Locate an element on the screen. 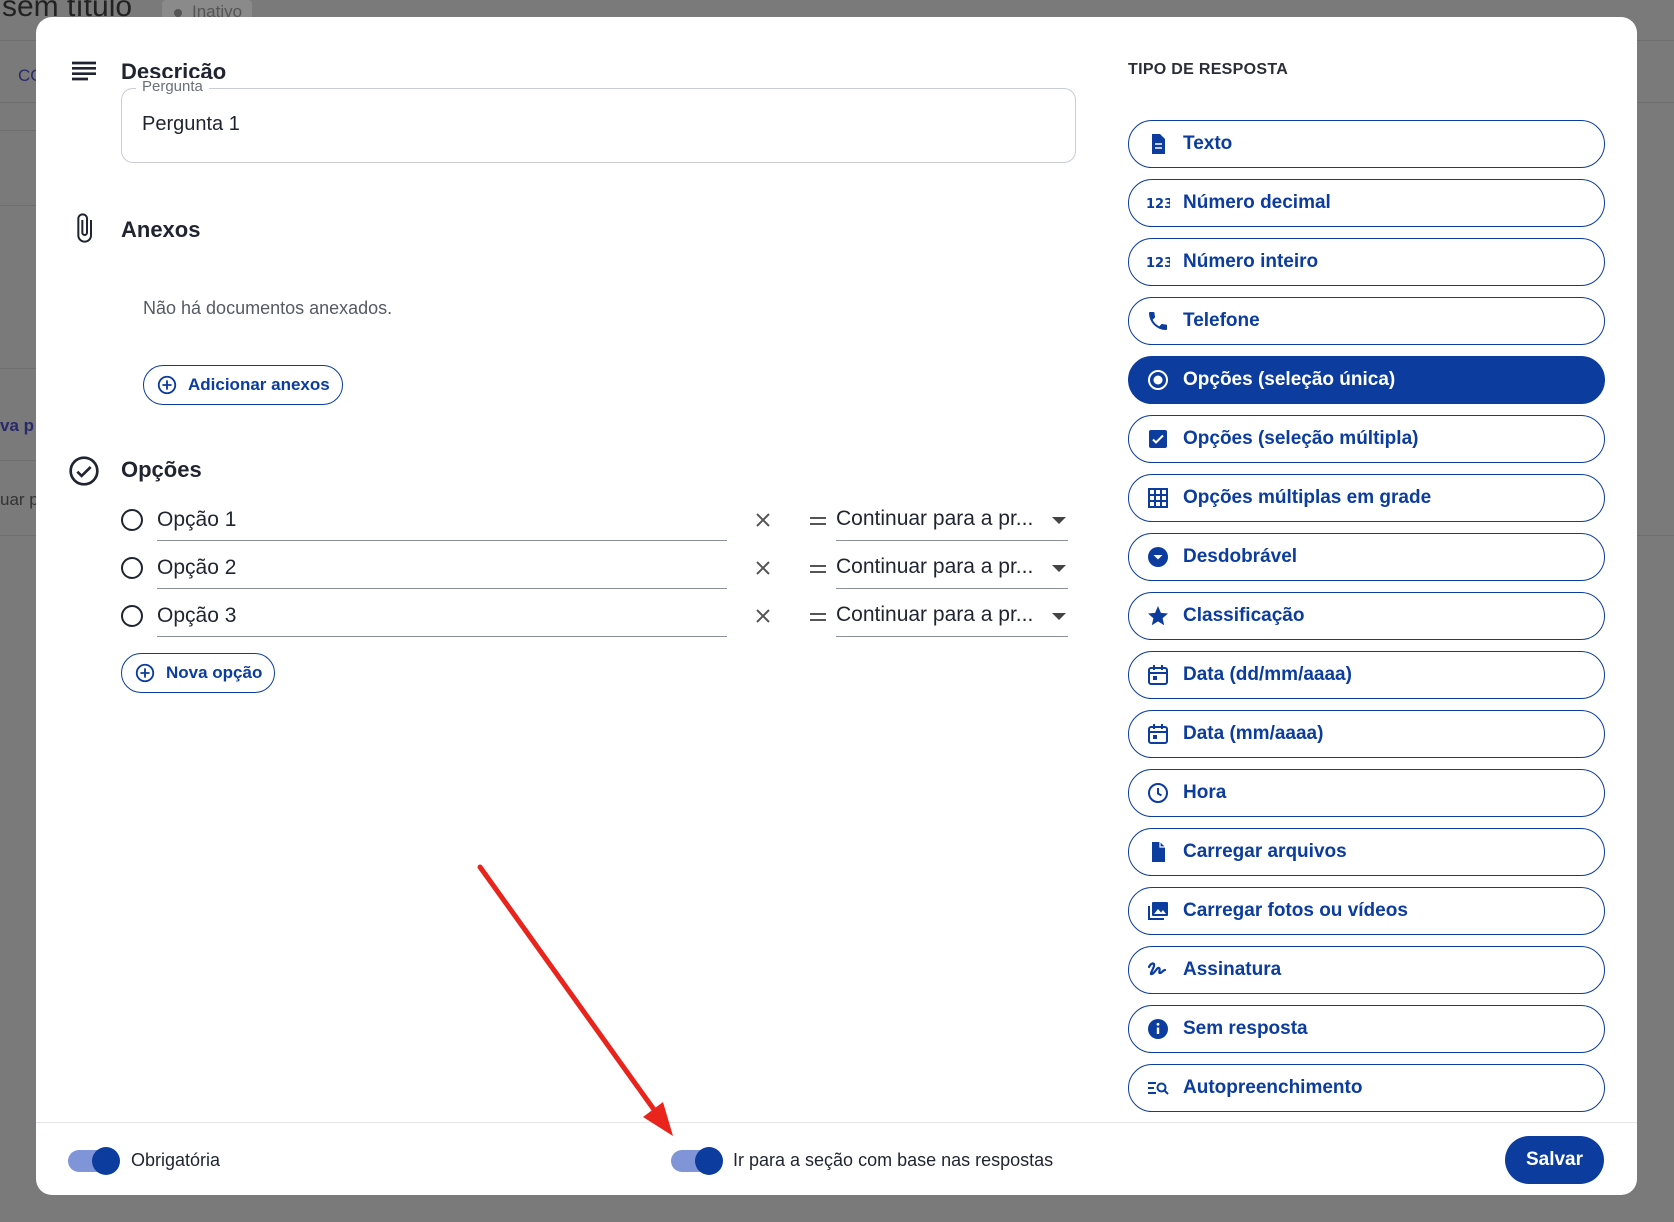 The width and height of the screenshot is (1674, 1222). grid-icon is located at coordinates (1158, 498).